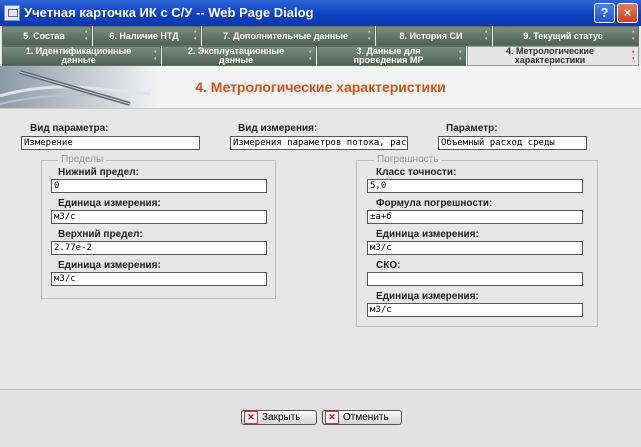 The height and width of the screenshot is (447, 641). I want to click on error-formula-field: ±а+б, so click(475, 217).